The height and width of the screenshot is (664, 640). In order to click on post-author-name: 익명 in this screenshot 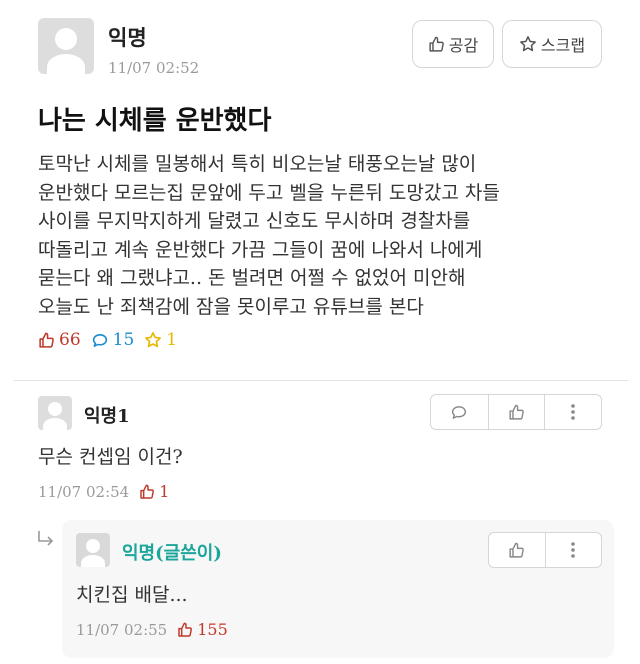, I will do `click(127, 37)`.